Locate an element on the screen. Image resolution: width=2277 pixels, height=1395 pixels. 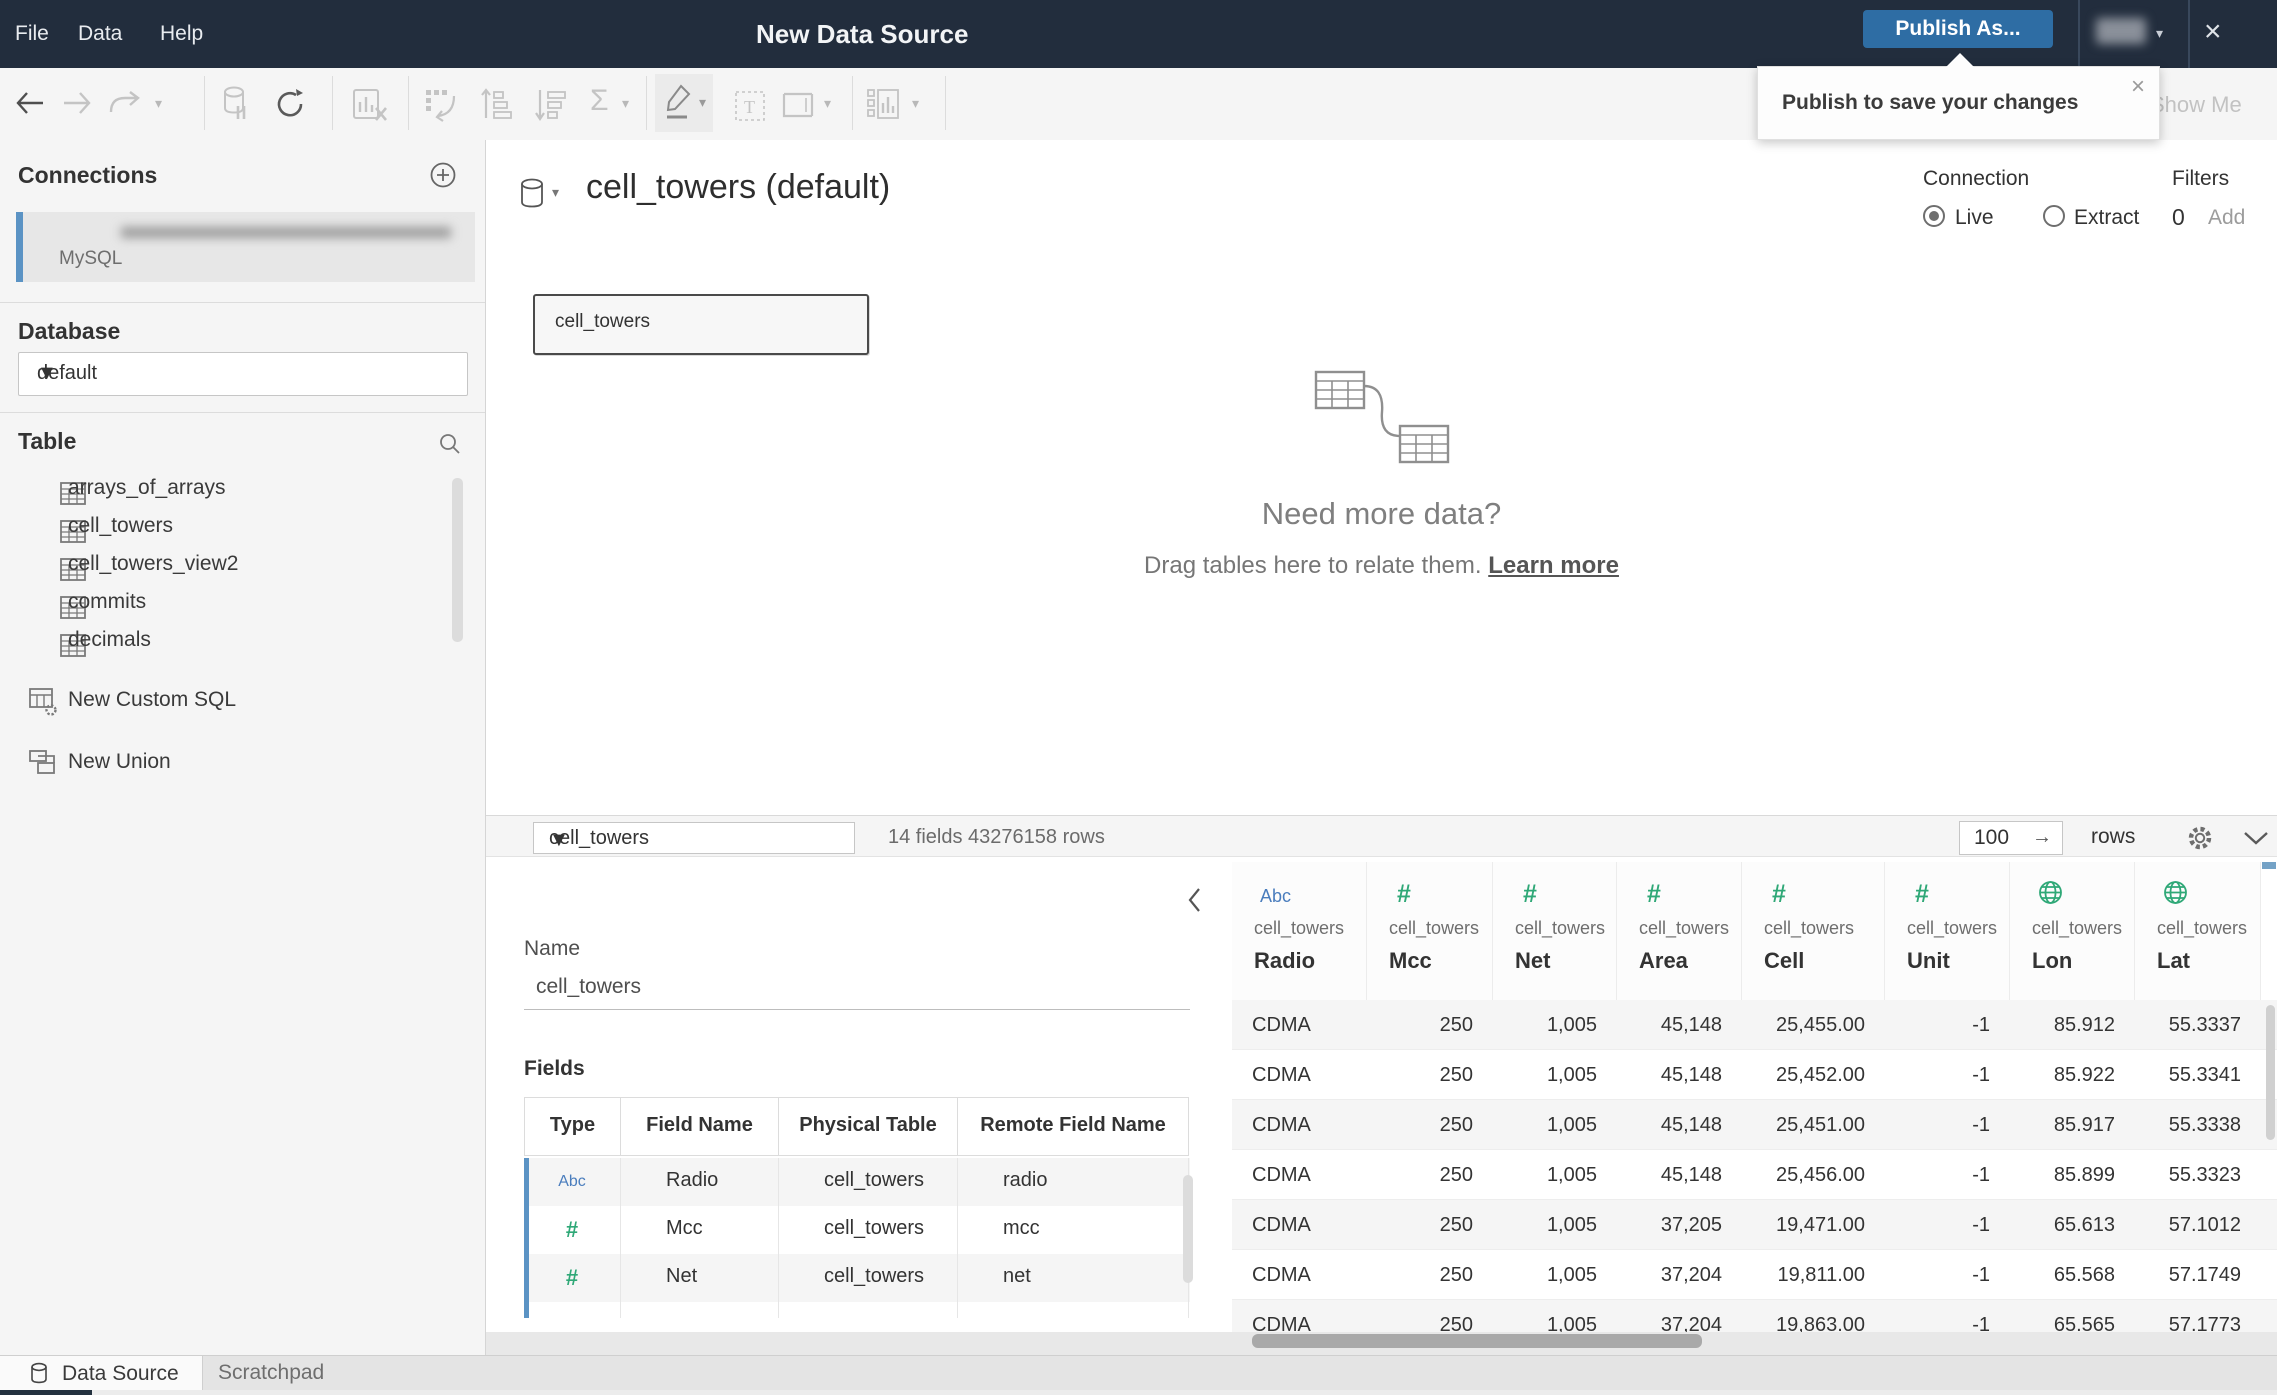
grid-cell: 65.565 is located at coordinates (2072, 1316).